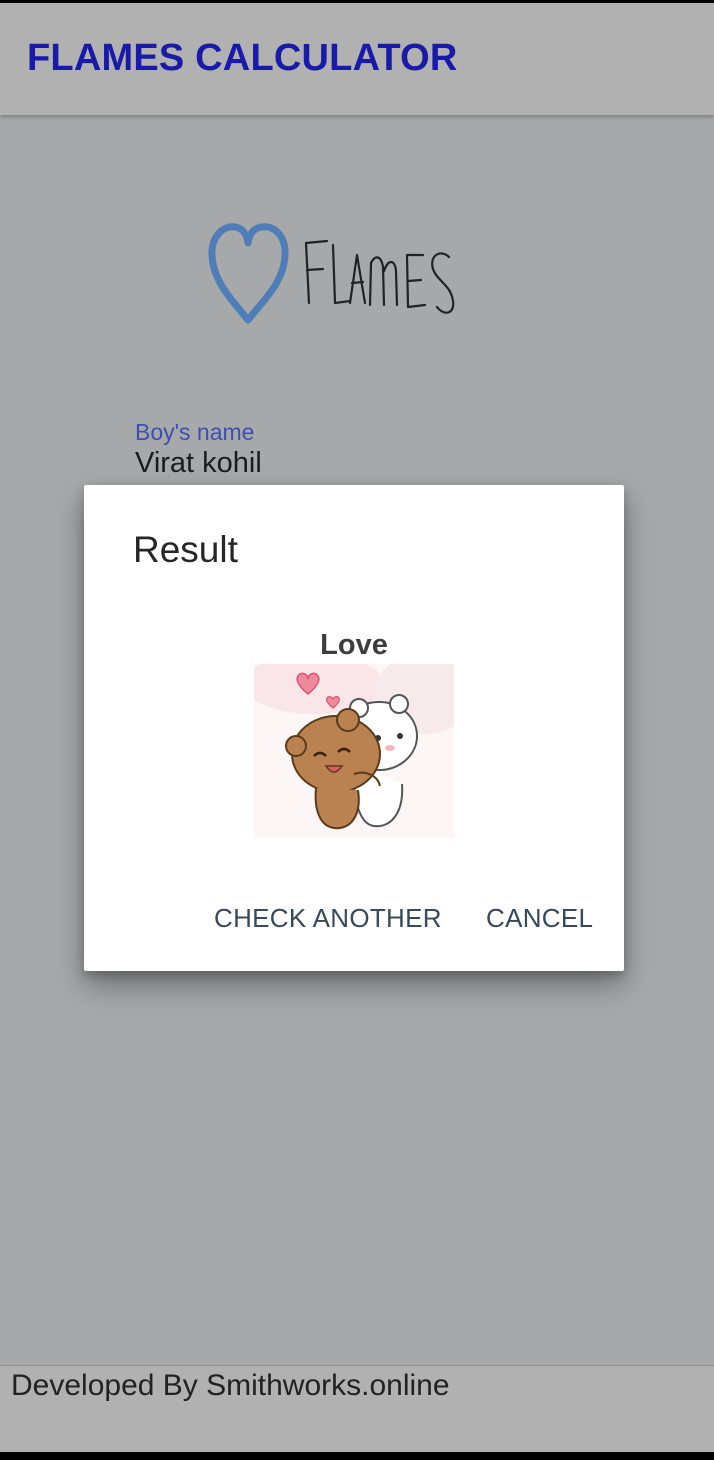 The image size is (714, 1460). Describe the element at coordinates (242, 58) in the screenshot. I see `app-title: FLAMES CALCULATOR` at that location.